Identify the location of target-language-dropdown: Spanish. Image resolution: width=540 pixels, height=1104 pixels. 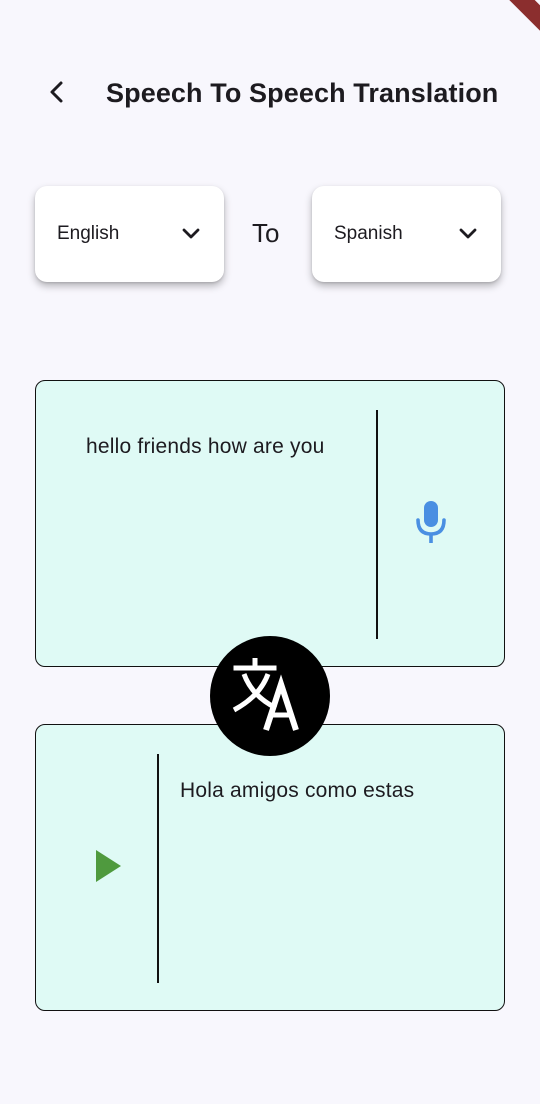
(406, 234).